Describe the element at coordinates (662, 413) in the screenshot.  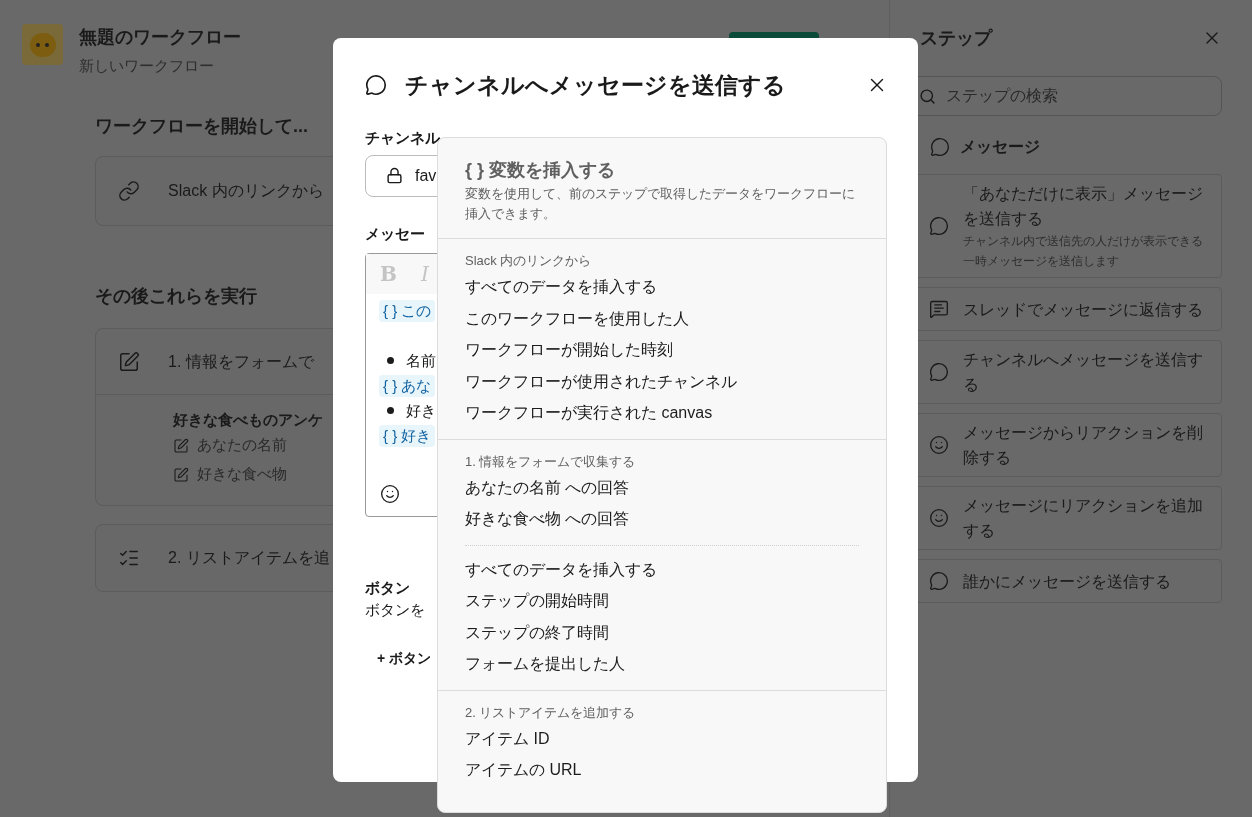
I see `menu-item: ワークフローが実行された canvas` at that location.